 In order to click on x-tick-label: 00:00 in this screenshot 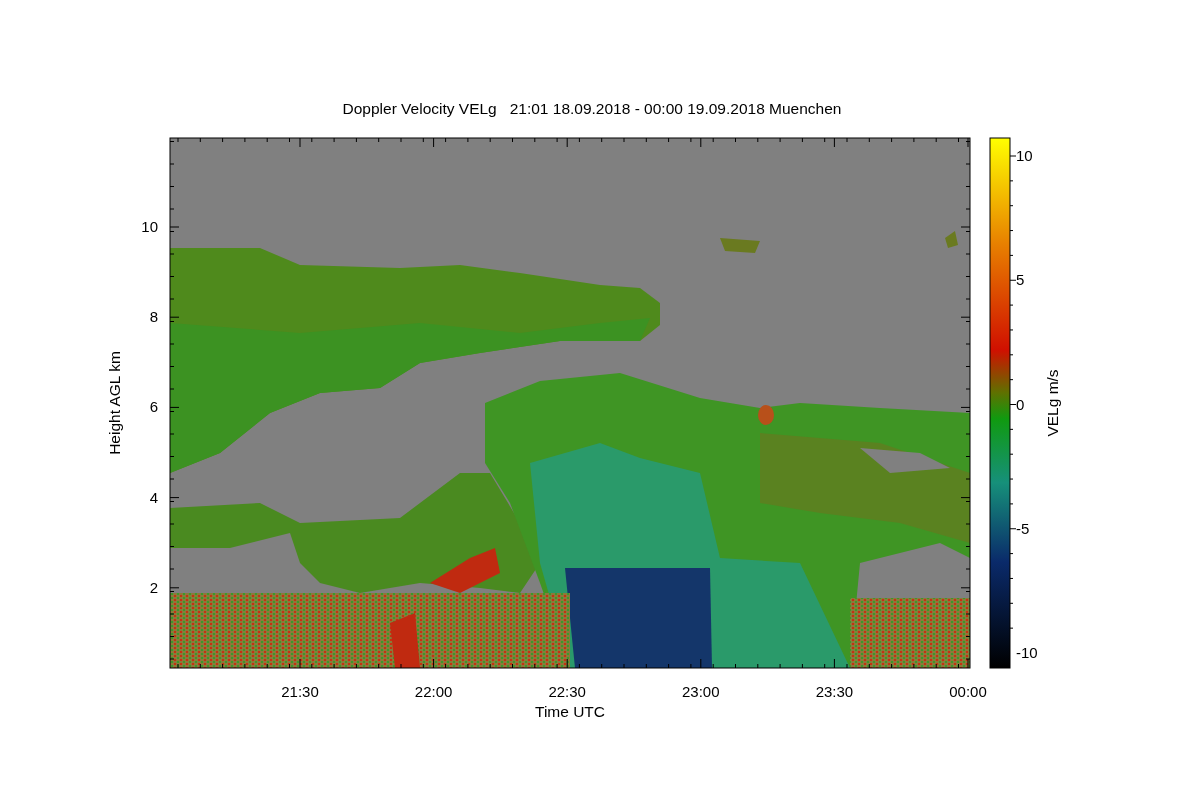, I will do `click(968, 692)`.